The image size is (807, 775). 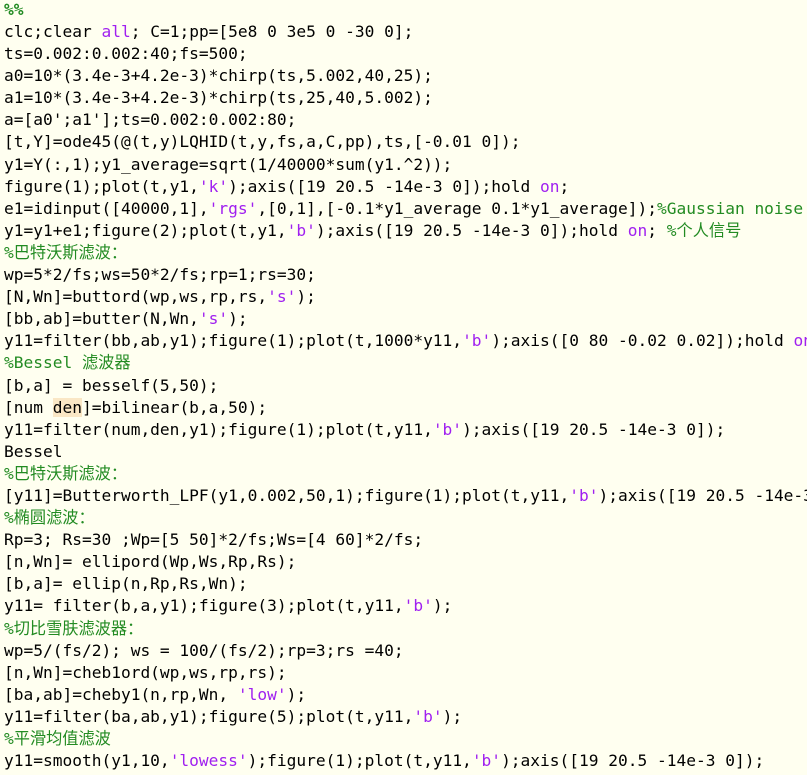 I want to click on code-text: ts=0.002:0.002:40;fs=500;, so click(x=126, y=54).